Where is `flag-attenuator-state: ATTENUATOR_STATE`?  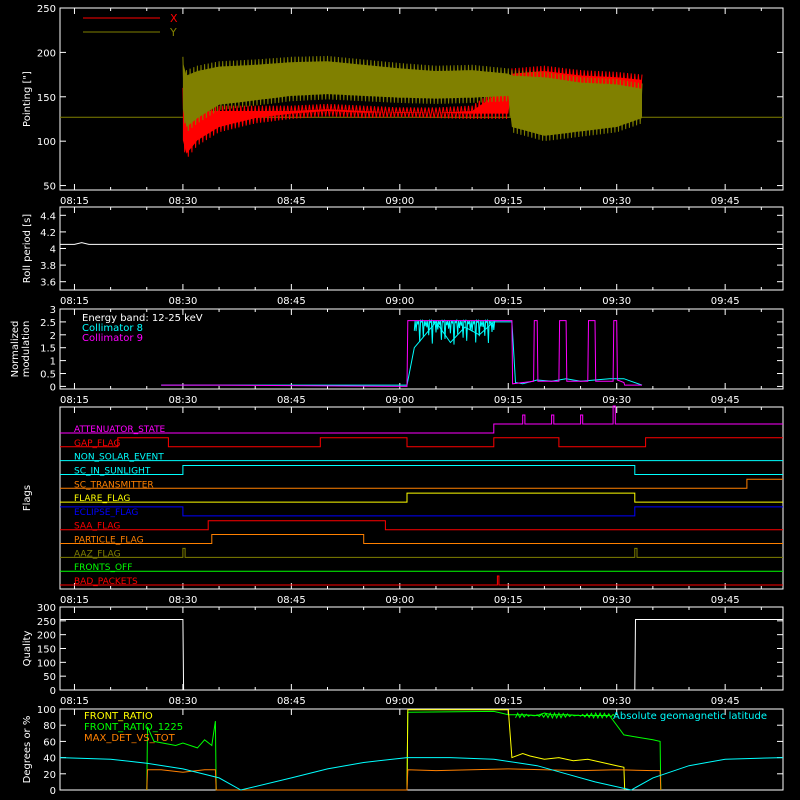 flag-attenuator-state: ATTENUATOR_STATE is located at coordinates (421, 420).